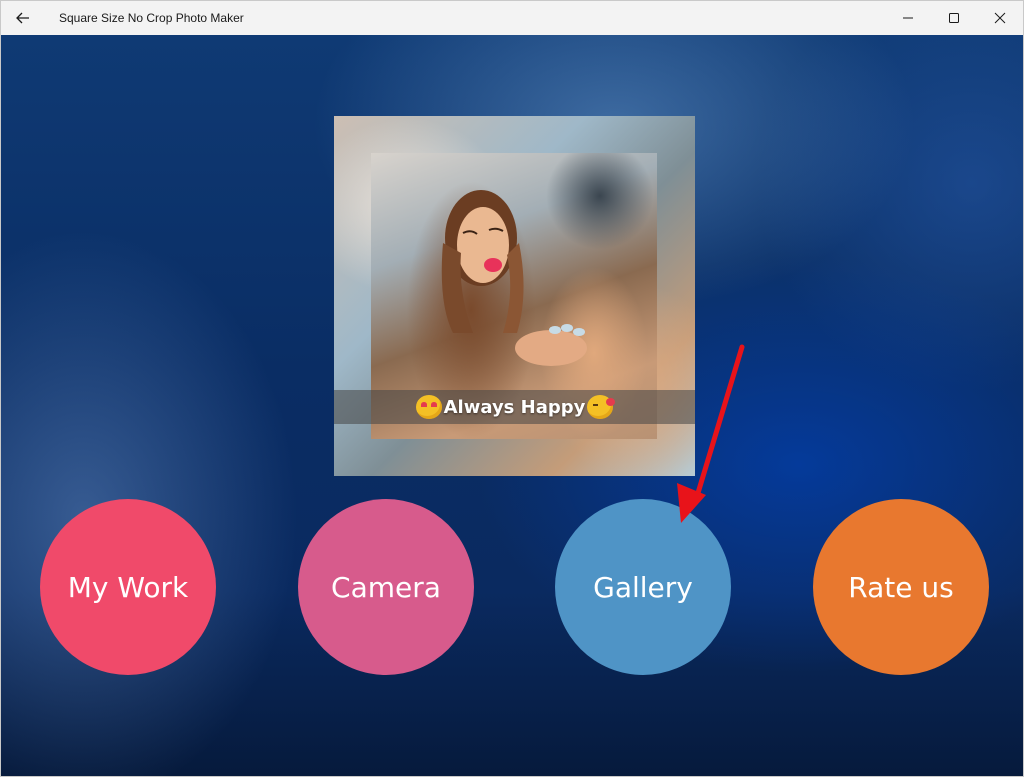 The height and width of the screenshot is (777, 1024). I want to click on gallery-label: Gallery, so click(643, 587).